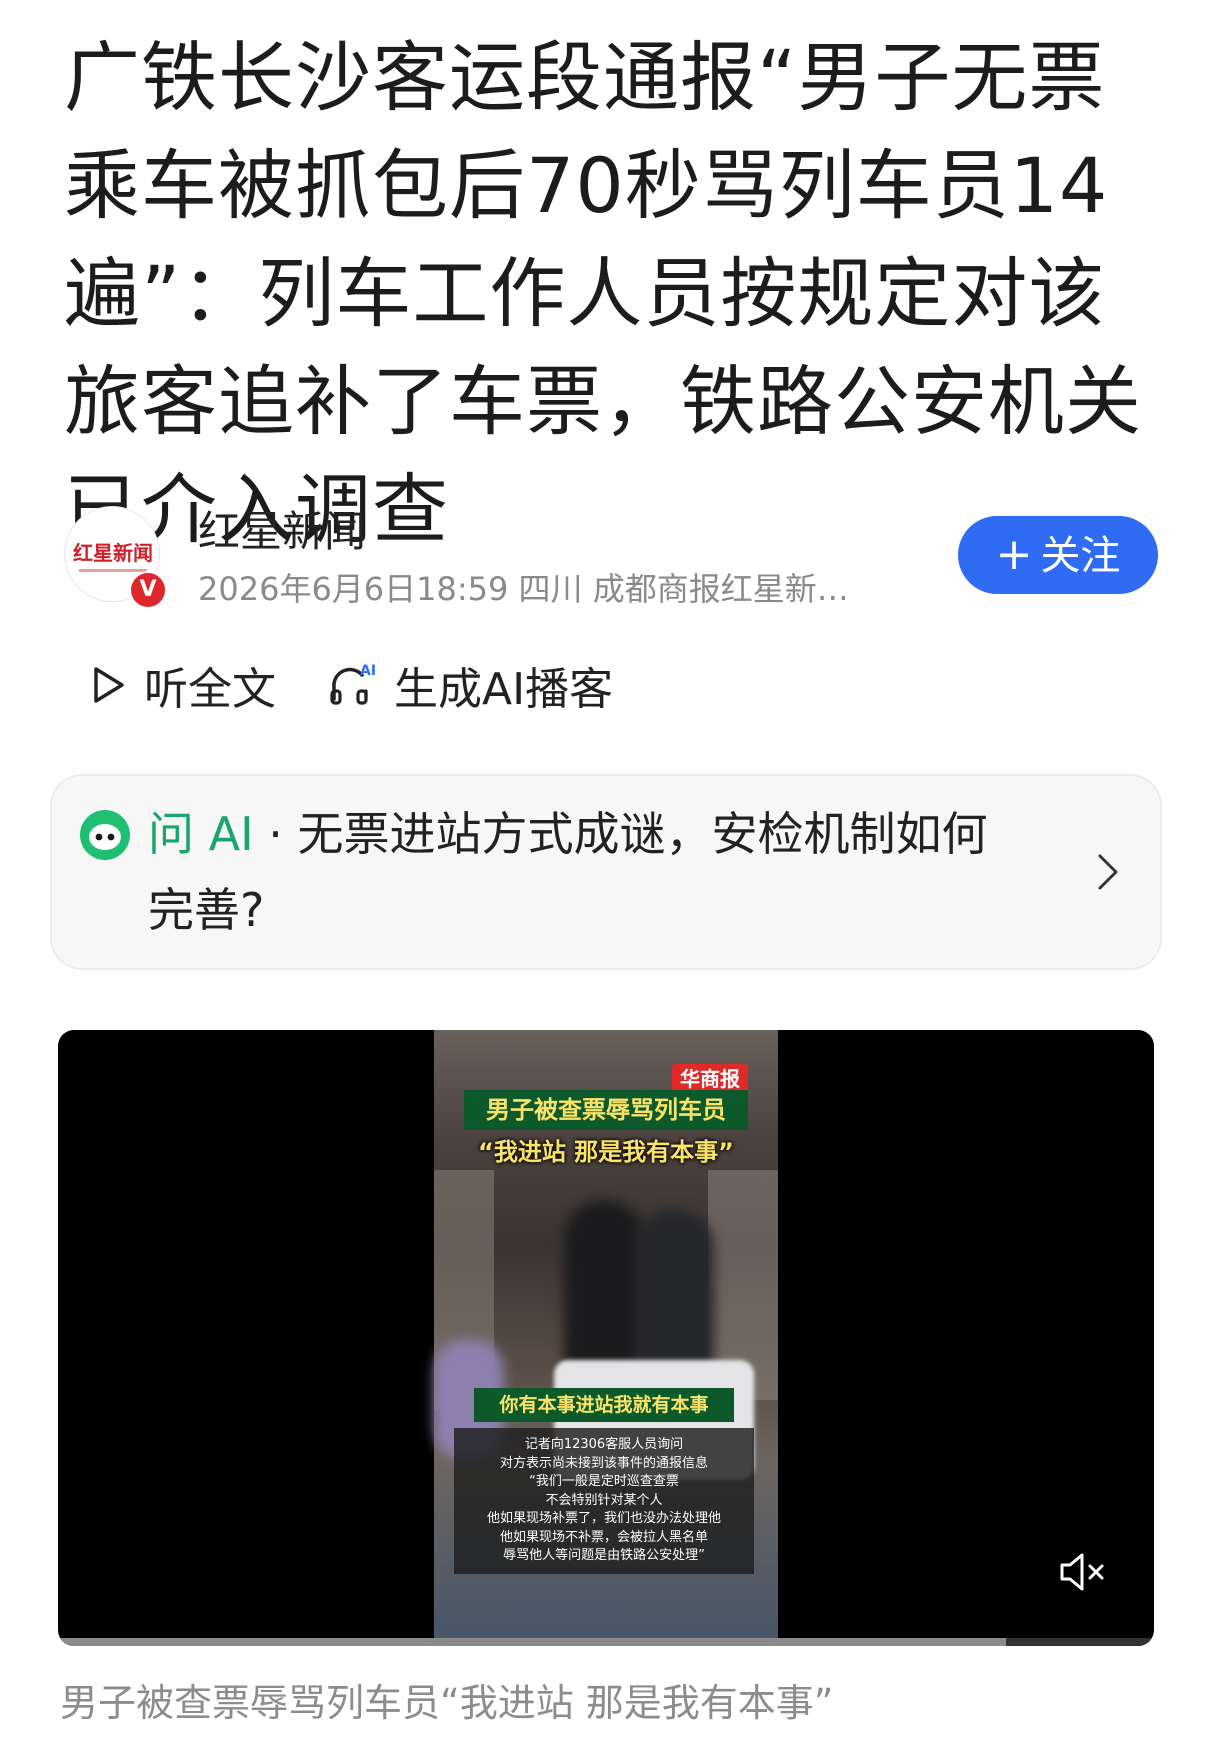  Describe the element at coordinates (109, 685) in the screenshot. I see `play-icon` at that location.